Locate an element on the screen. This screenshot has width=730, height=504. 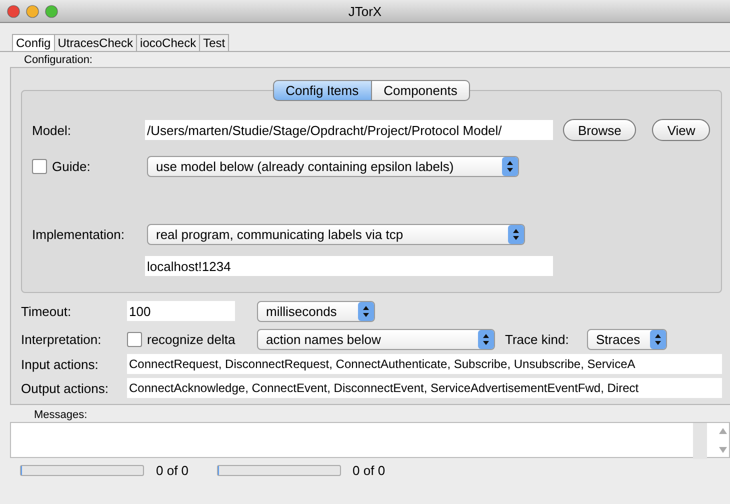
output-actions-field: ConnectAcknowledge, ConnectEvent, DisconnectEvent, ServiceAdvertisementEventFwd, Direct is located at coordinates (424, 388).